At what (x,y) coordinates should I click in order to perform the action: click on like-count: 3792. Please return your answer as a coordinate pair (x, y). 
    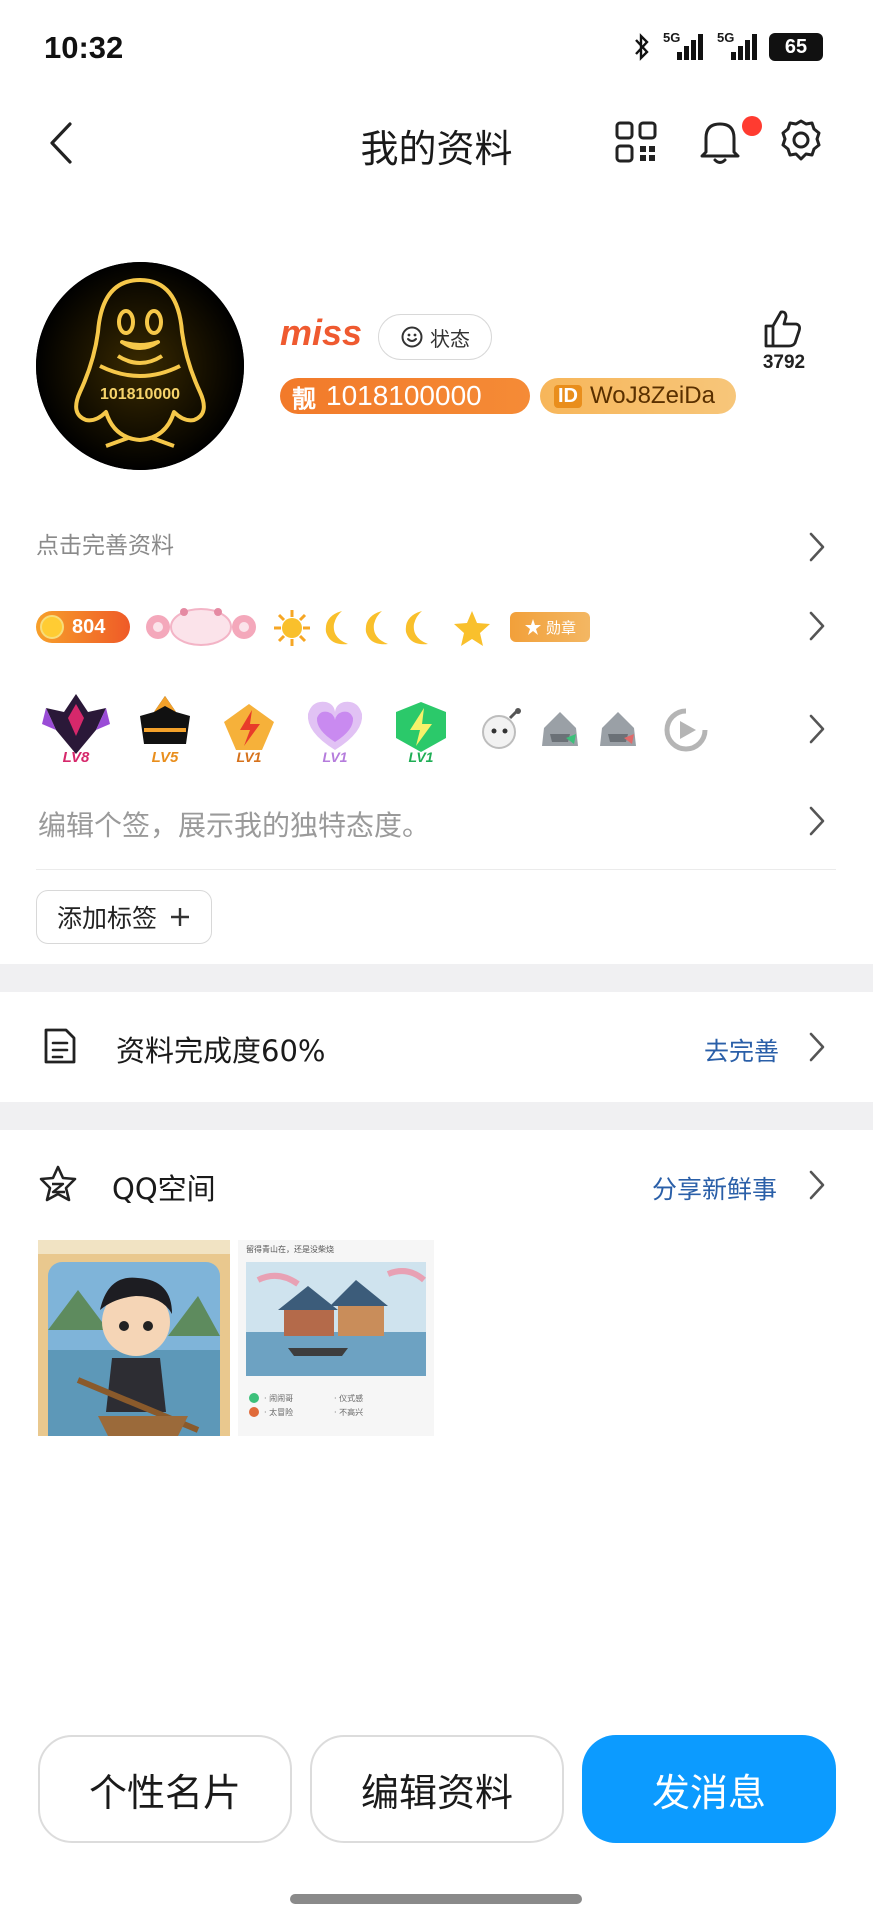
    Looking at the image, I should click on (784, 362).